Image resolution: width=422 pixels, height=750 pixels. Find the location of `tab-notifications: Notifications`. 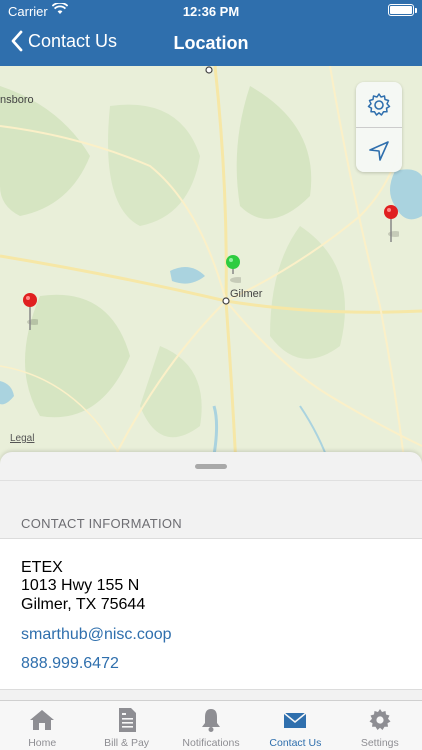

tab-notifications: Notifications is located at coordinates (211, 725).